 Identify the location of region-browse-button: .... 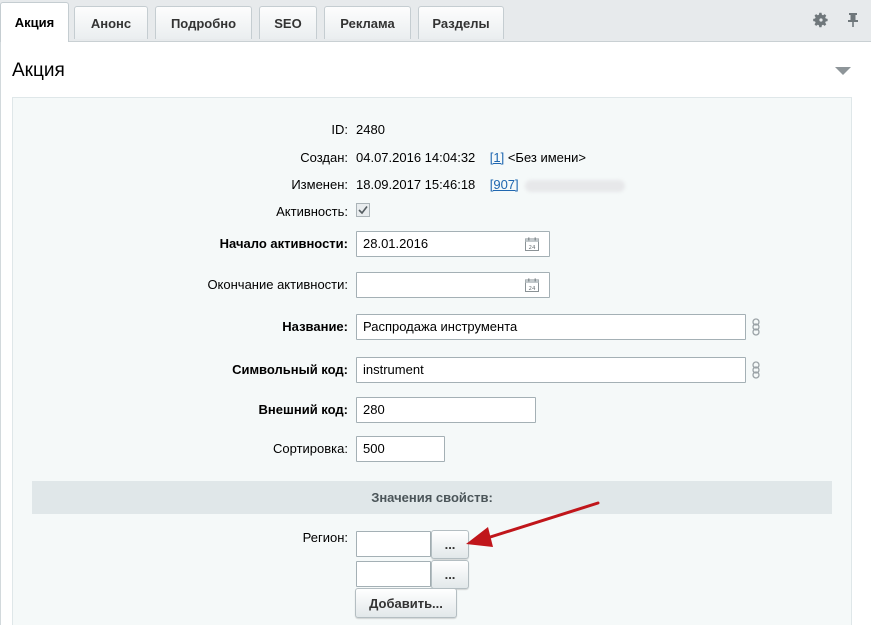
(450, 574).